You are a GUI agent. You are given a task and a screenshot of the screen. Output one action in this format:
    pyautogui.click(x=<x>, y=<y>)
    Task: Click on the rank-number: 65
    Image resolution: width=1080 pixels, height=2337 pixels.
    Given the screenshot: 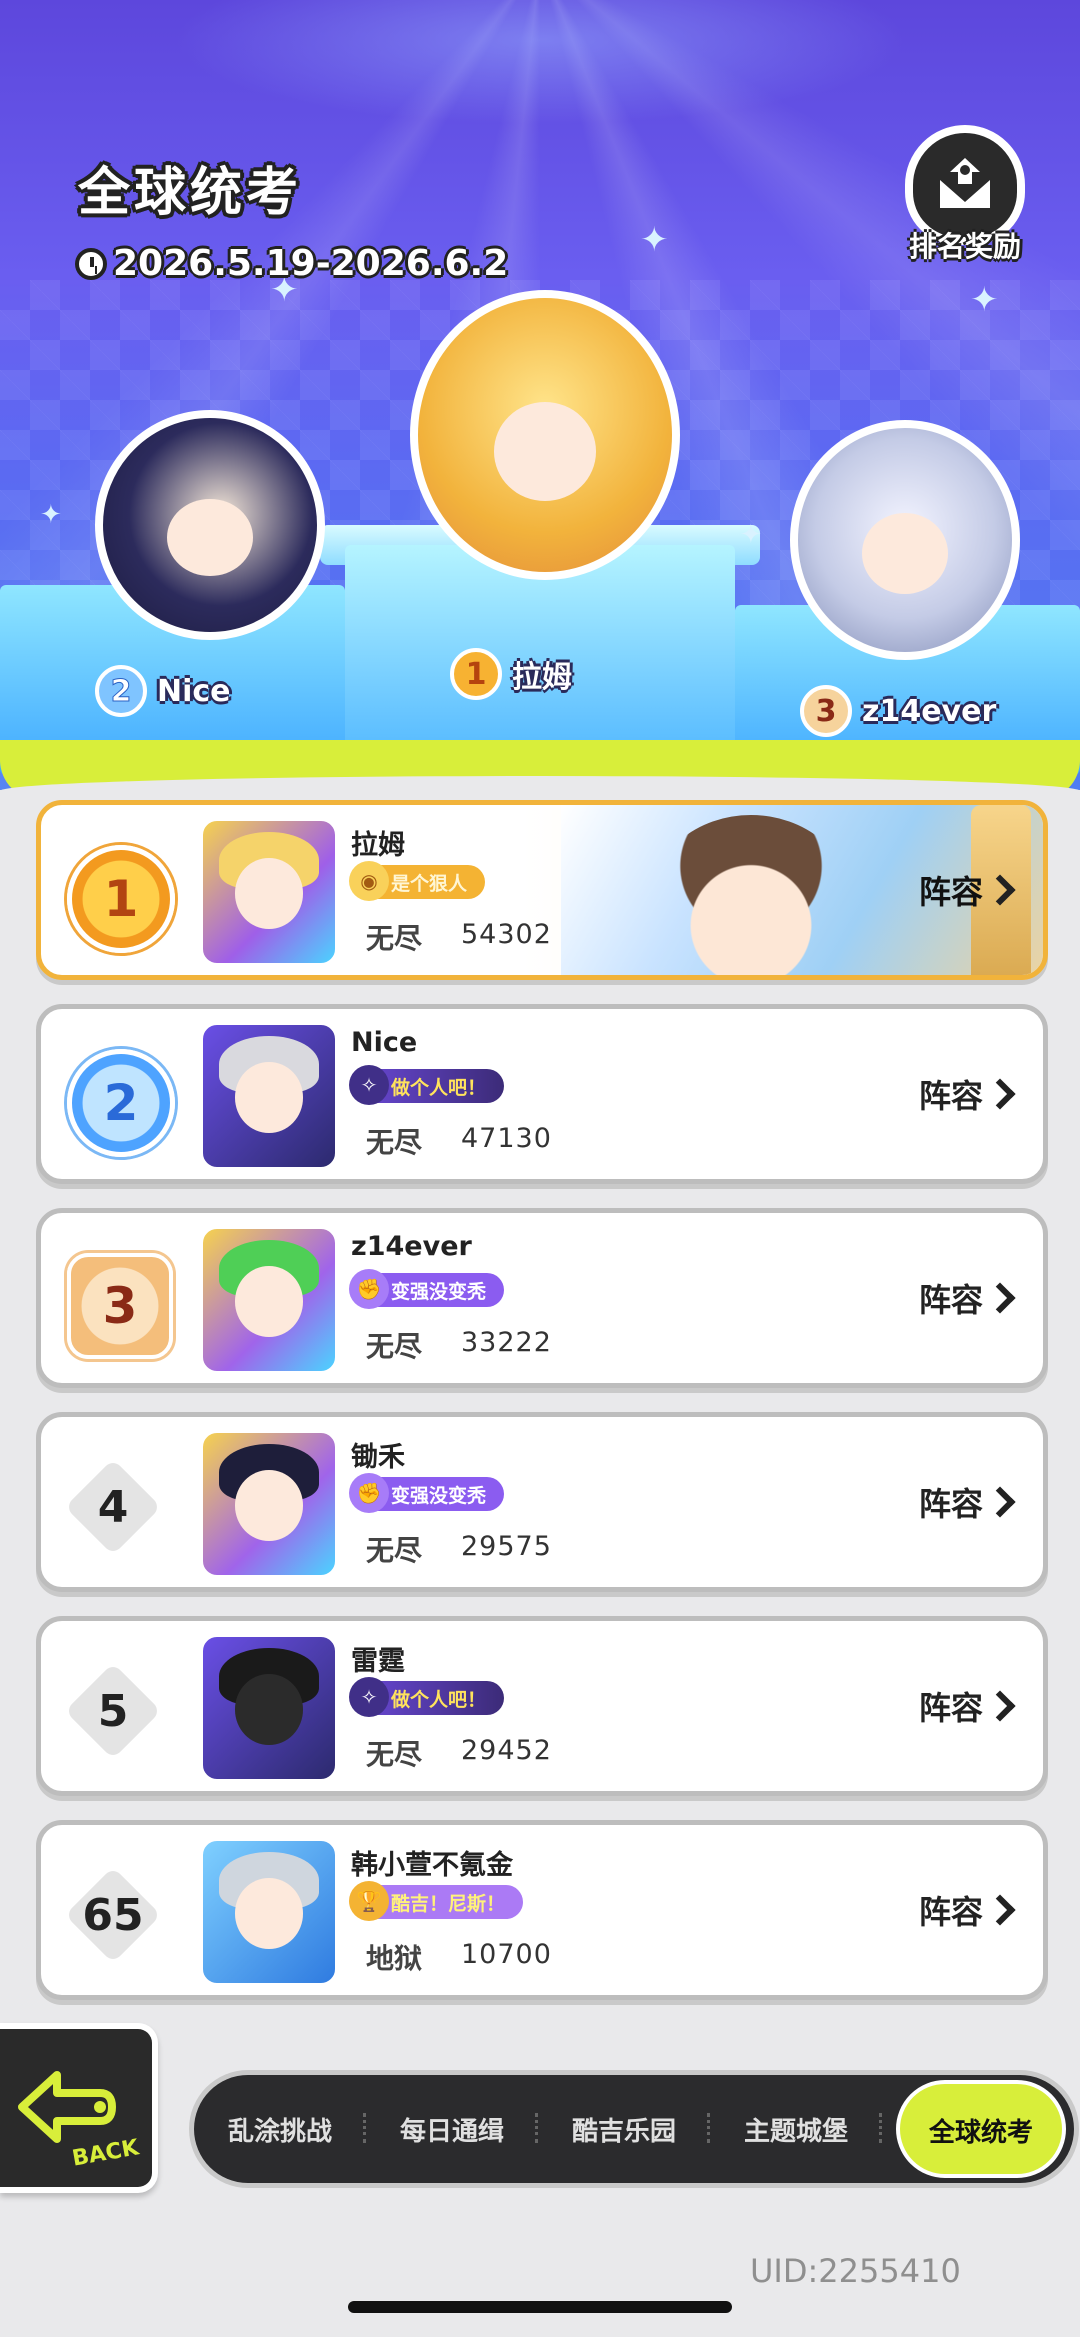 What is the action you would take?
    pyautogui.click(x=113, y=1915)
    